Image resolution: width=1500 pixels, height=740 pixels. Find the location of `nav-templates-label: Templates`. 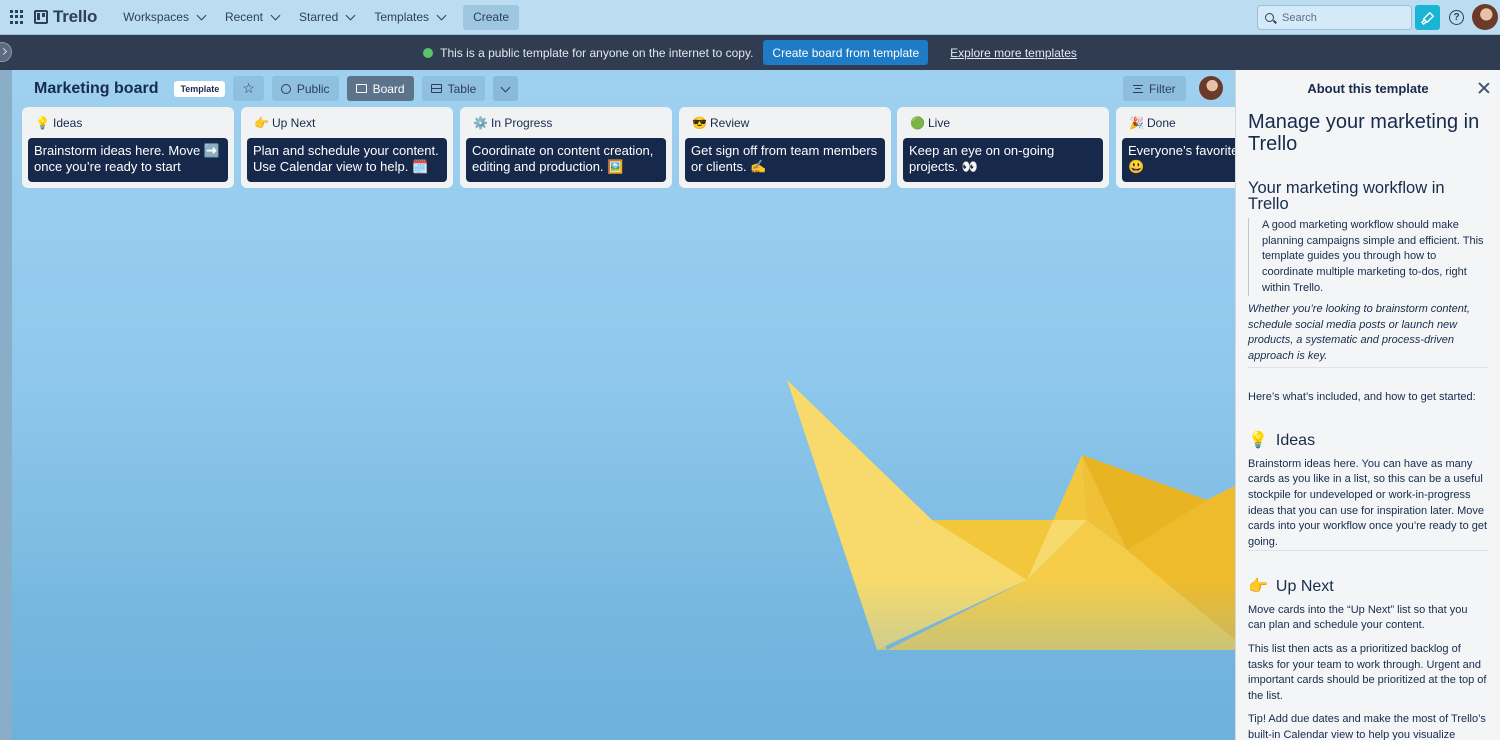

nav-templates-label: Templates is located at coordinates (402, 17).